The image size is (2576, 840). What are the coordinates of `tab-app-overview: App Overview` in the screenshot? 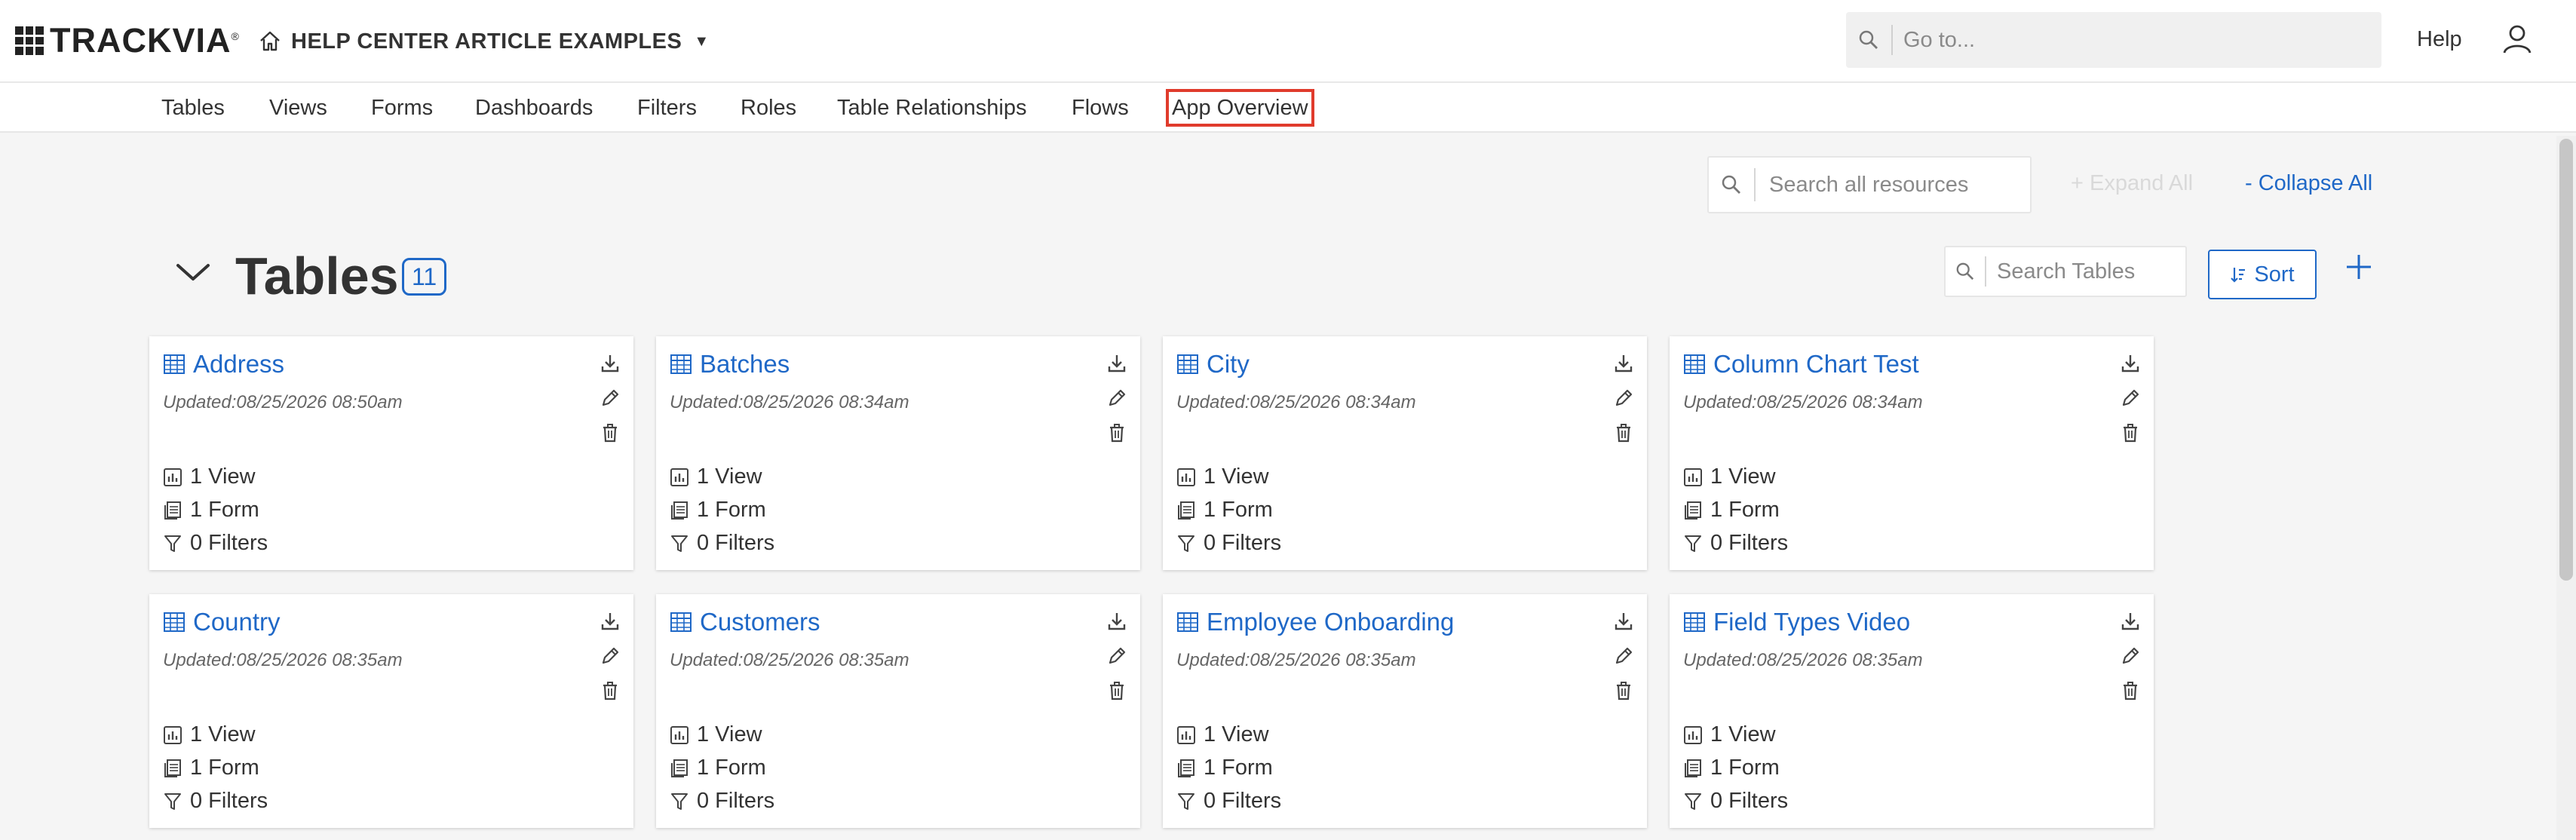 It's located at (1240, 108).